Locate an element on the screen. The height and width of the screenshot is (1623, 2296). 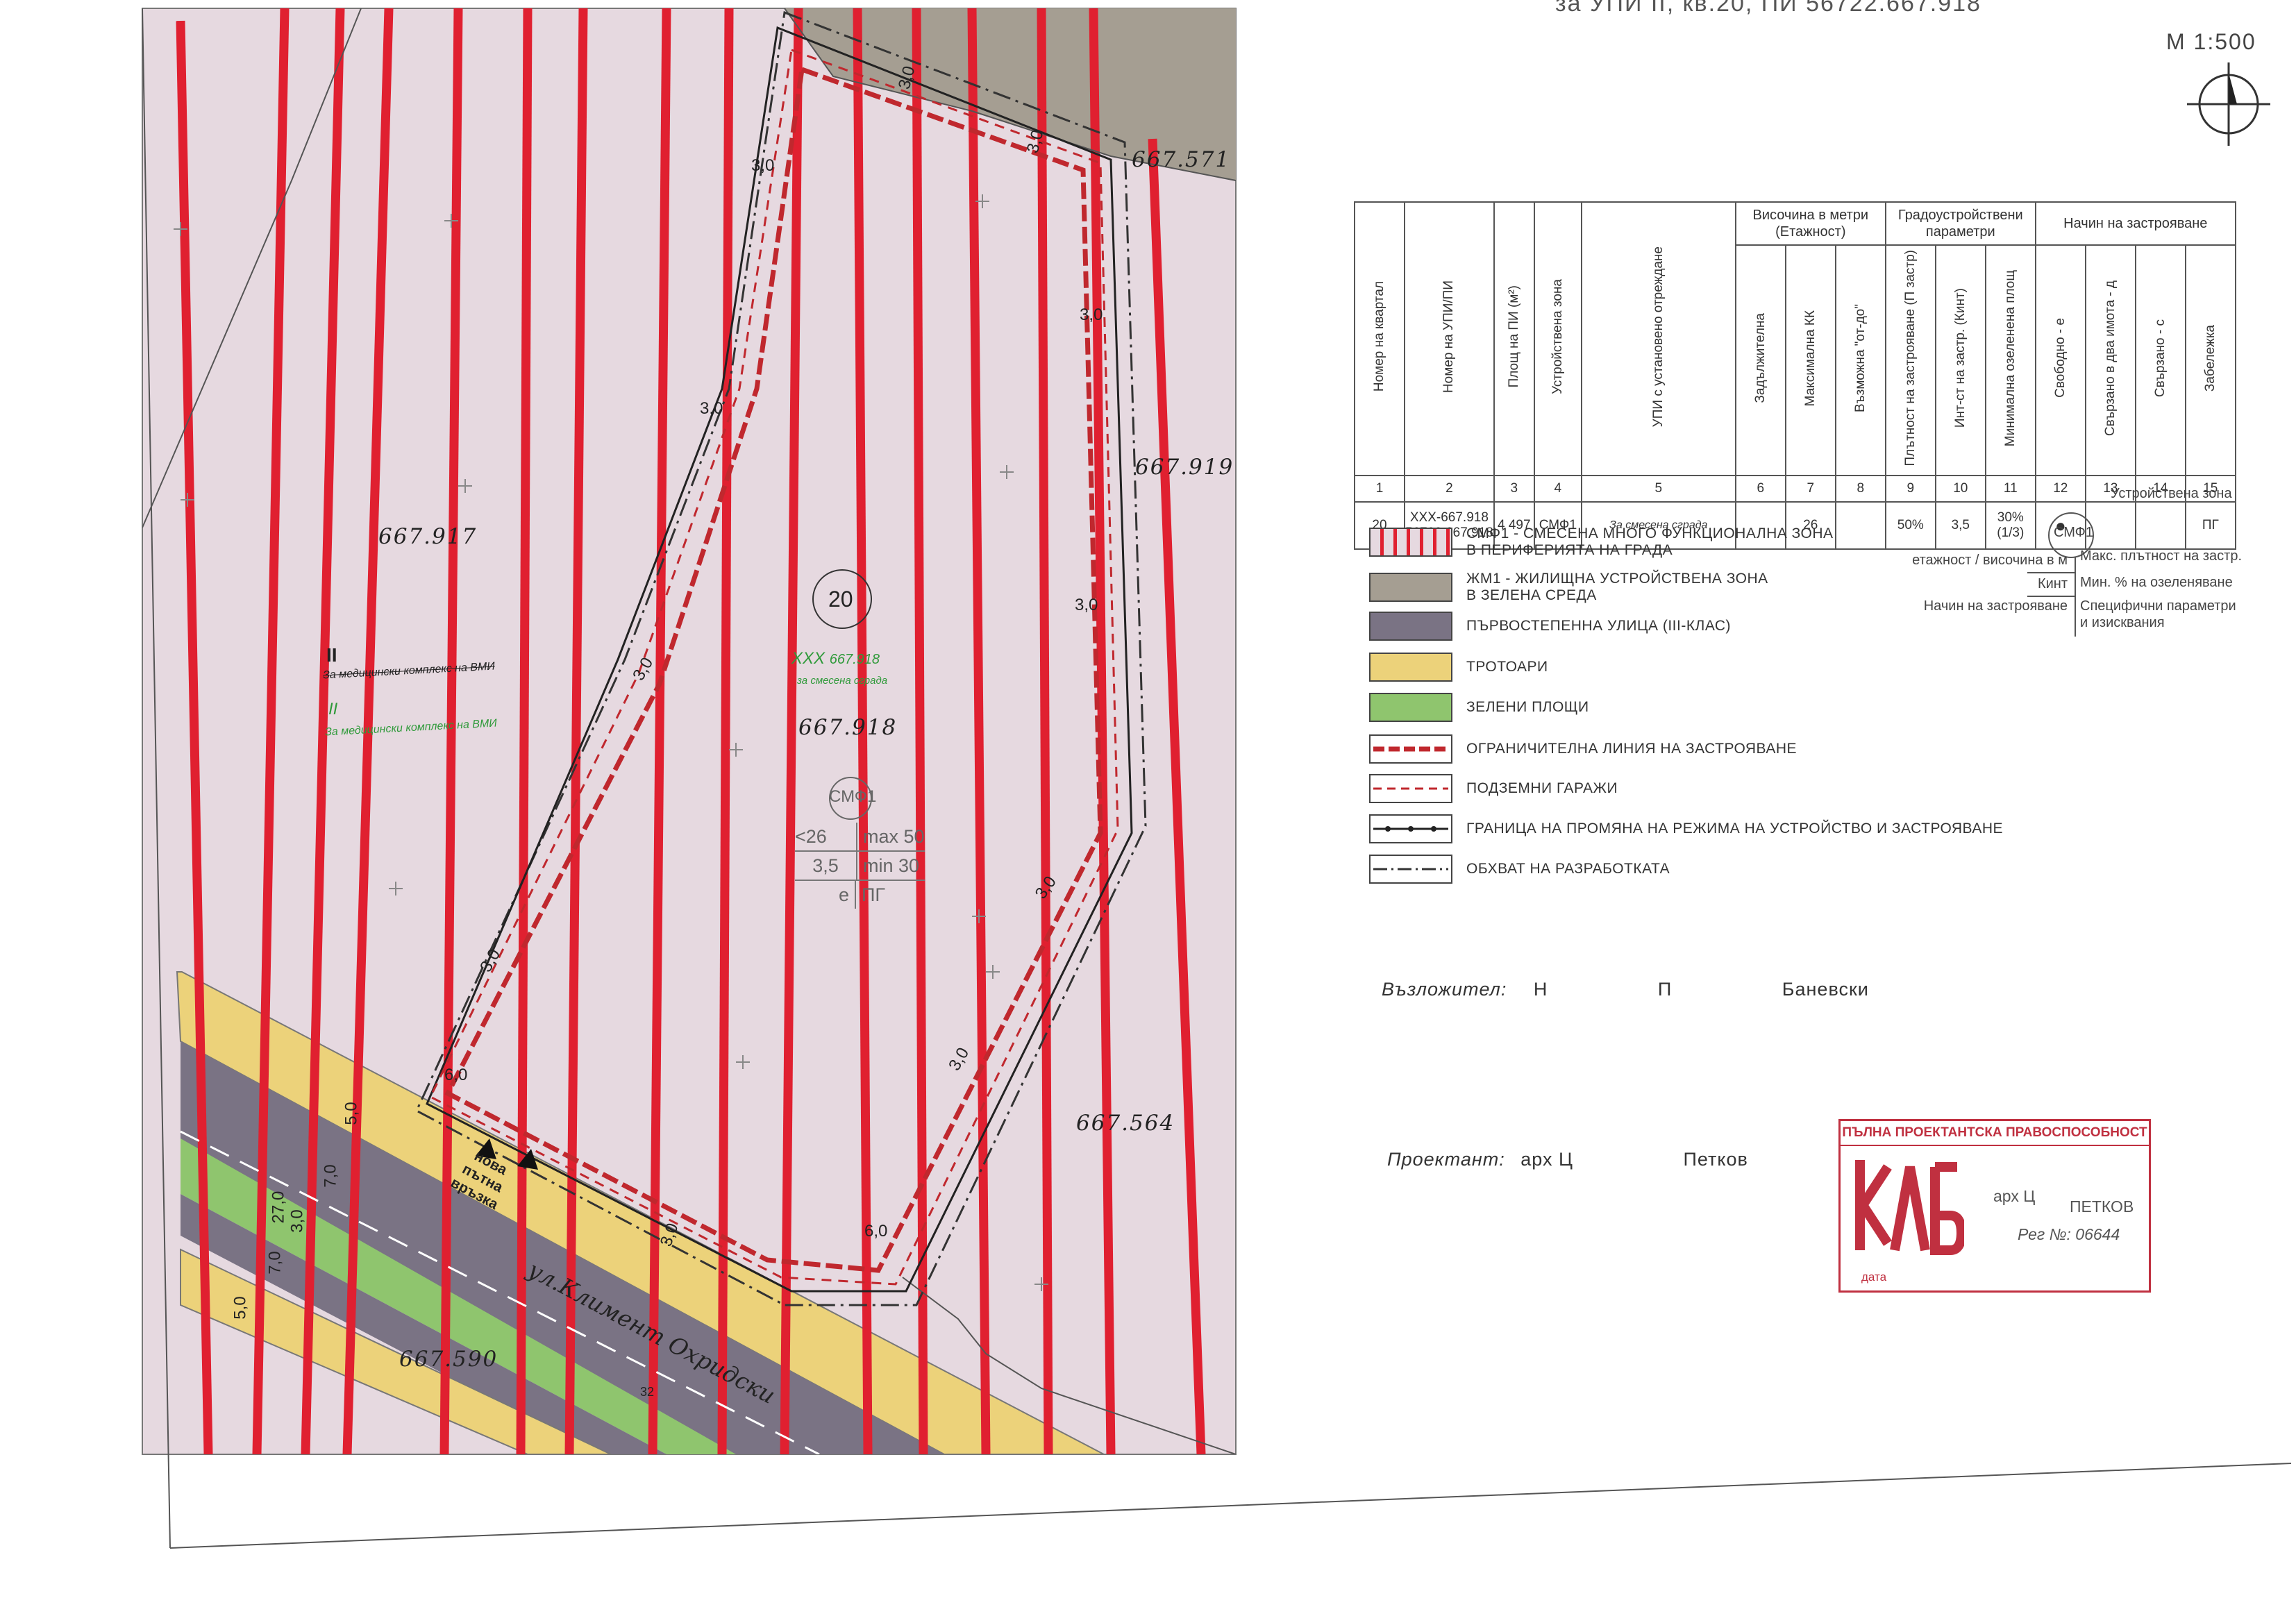
block-number: 20 is located at coordinates (840, 599).